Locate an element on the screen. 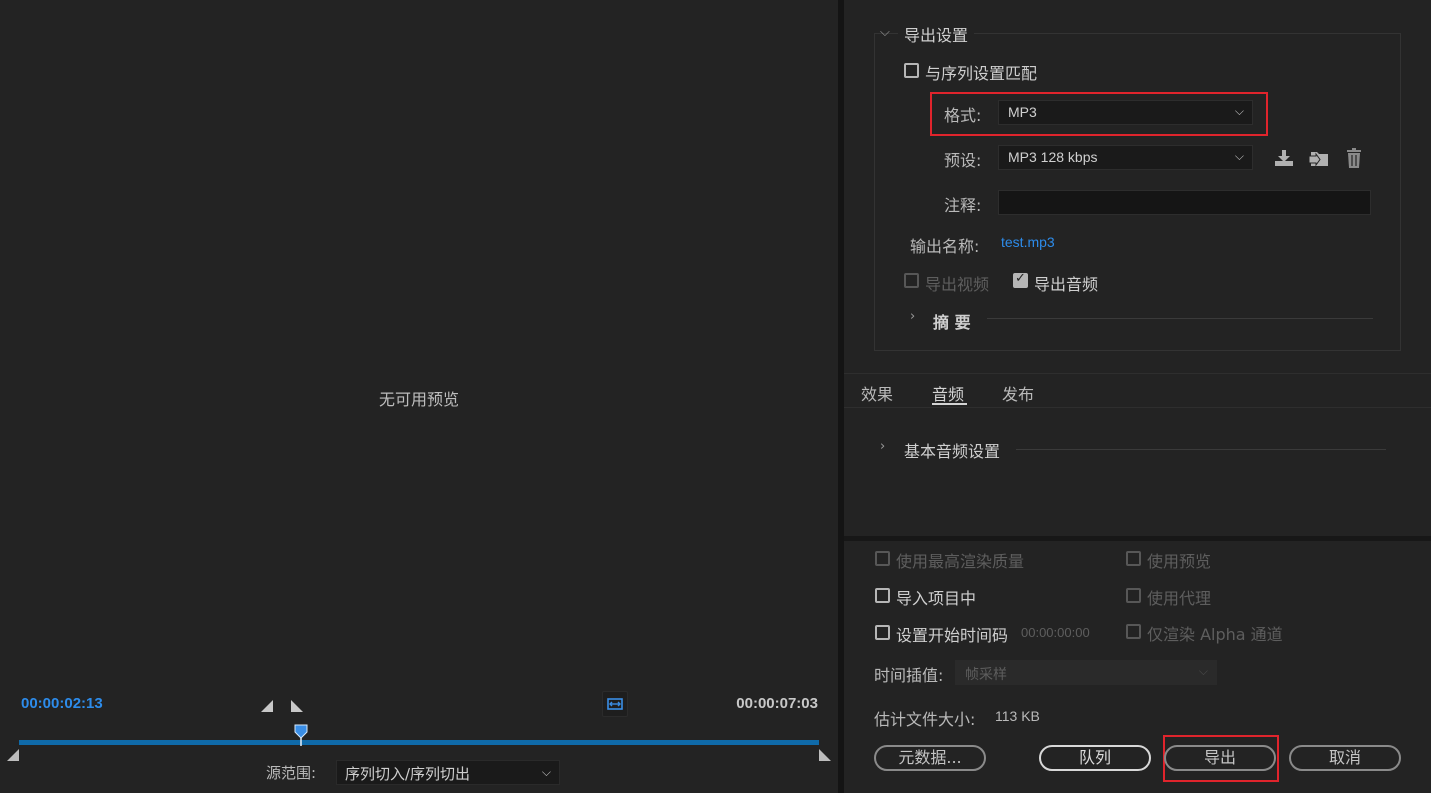 This screenshot has width=1431, height=793. format-value: MP3 is located at coordinates (1022, 112).